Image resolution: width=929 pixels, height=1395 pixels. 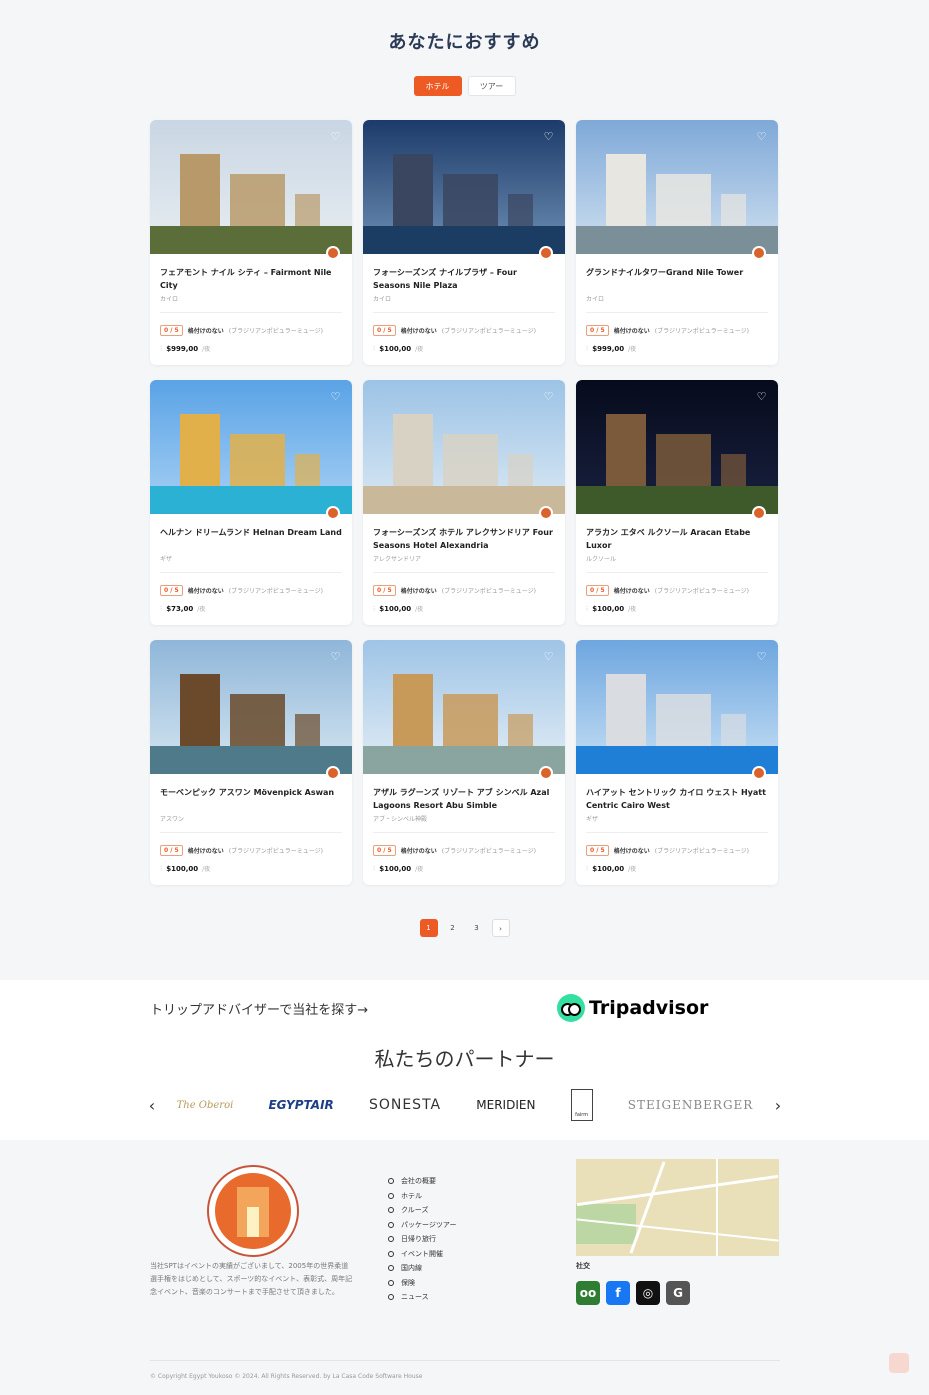 What do you see at coordinates (649, 1008) in the screenshot?
I see `tripadvisor-wordmark: Tripadvisor` at bounding box center [649, 1008].